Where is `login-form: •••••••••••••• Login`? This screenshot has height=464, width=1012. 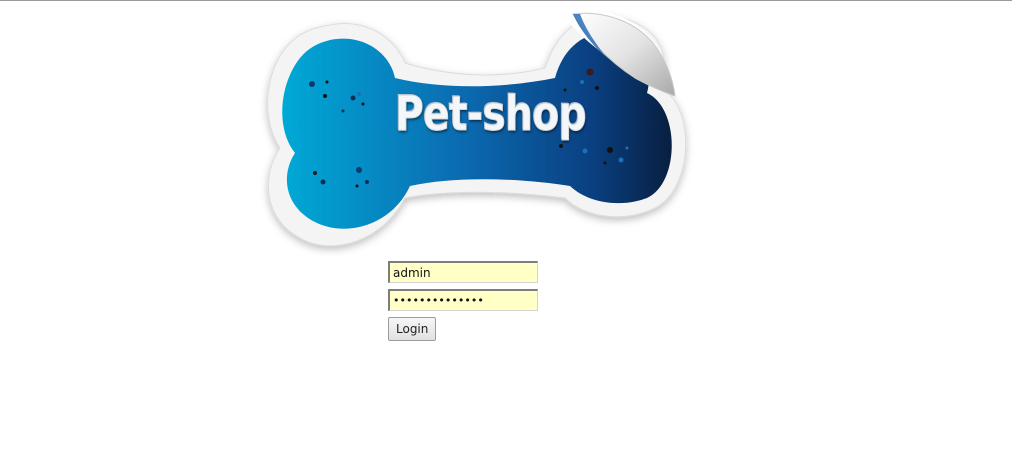
login-form: •••••••••••••• Login is located at coordinates (464, 301).